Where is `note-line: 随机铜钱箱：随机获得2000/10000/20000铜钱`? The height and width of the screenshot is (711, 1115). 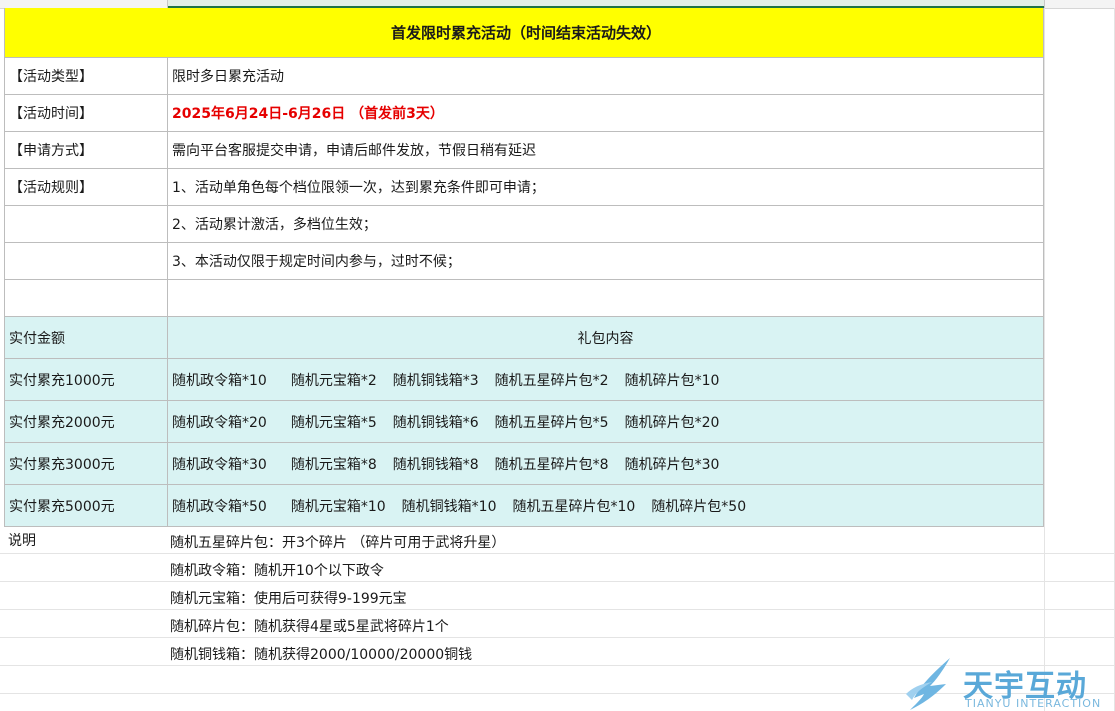 note-line: 随机铜钱箱：随机获得2000/10000/20000铜钱 is located at coordinates (321, 654).